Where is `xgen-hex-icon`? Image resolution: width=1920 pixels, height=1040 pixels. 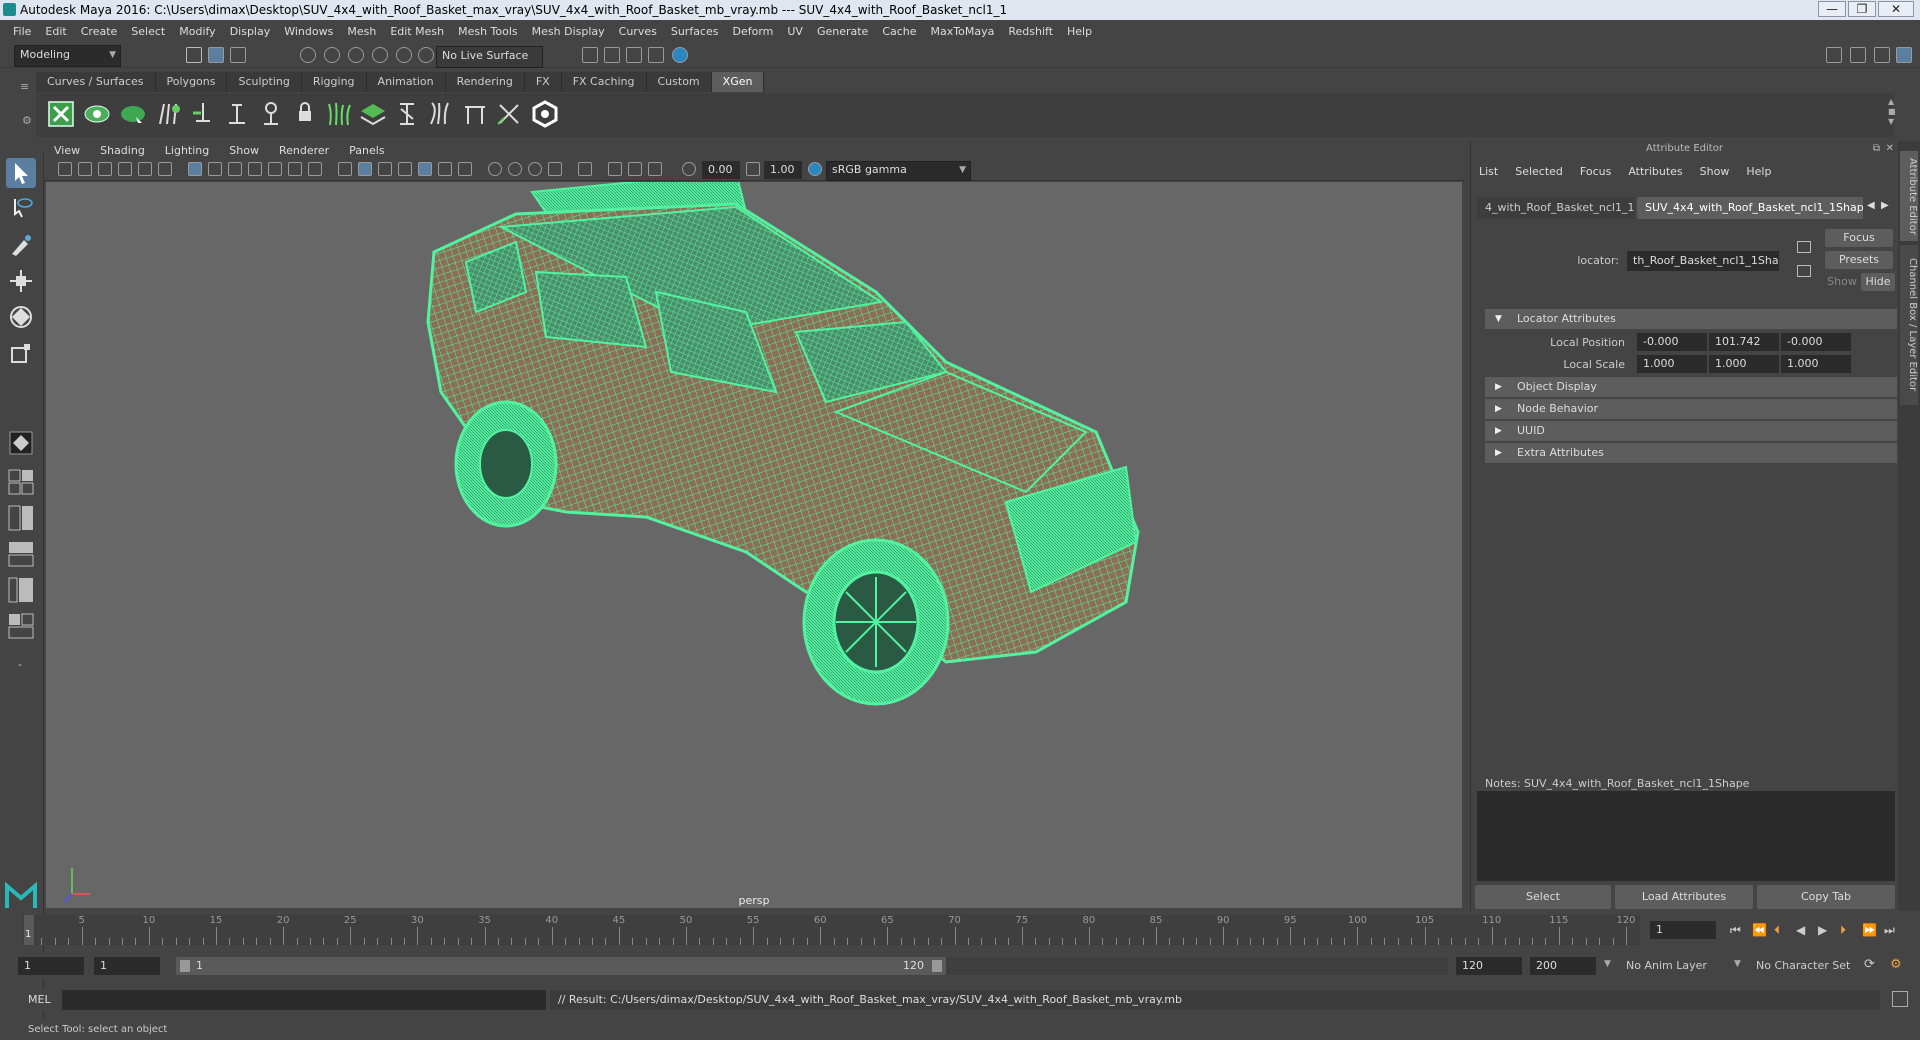
xgen-hex-icon is located at coordinates (545, 114).